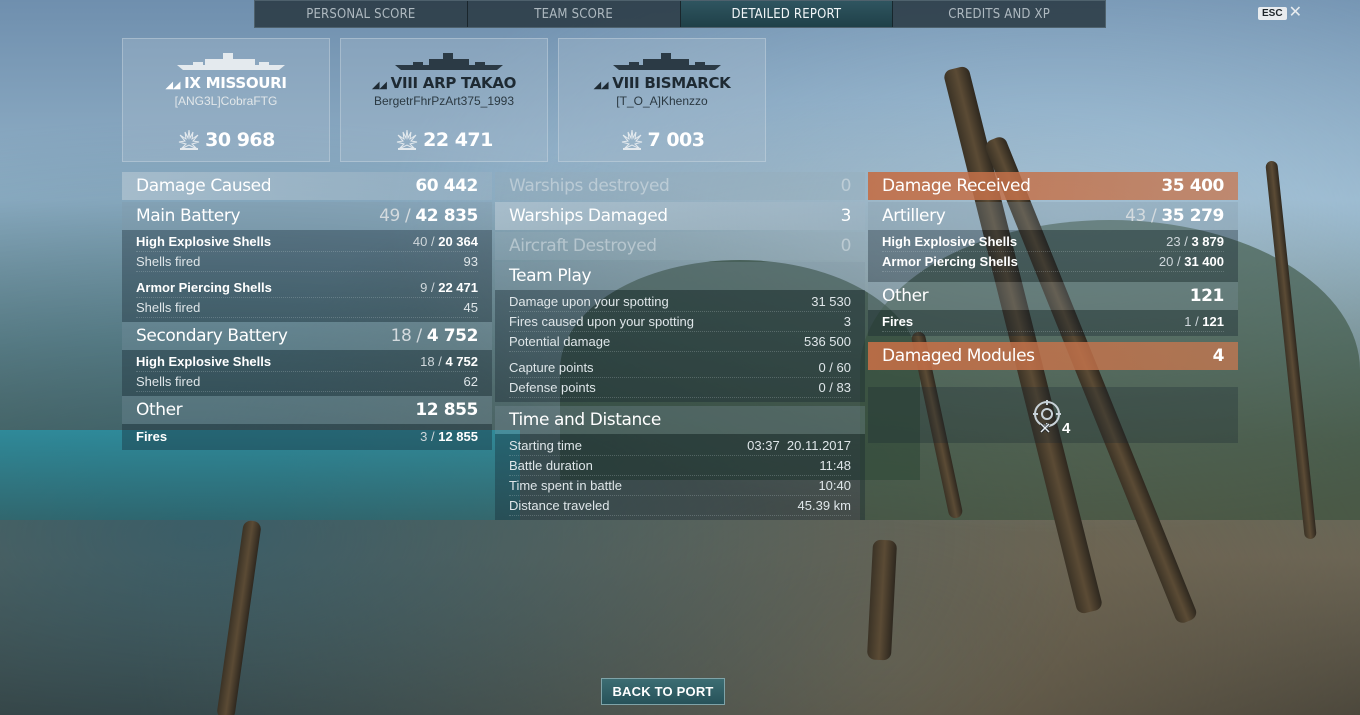 The height and width of the screenshot is (715, 1360). What do you see at coordinates (1053, 186) in the screenshot?
I see `damage-received-header: Damage Received 35 400` at bounding box center [1053, 186].